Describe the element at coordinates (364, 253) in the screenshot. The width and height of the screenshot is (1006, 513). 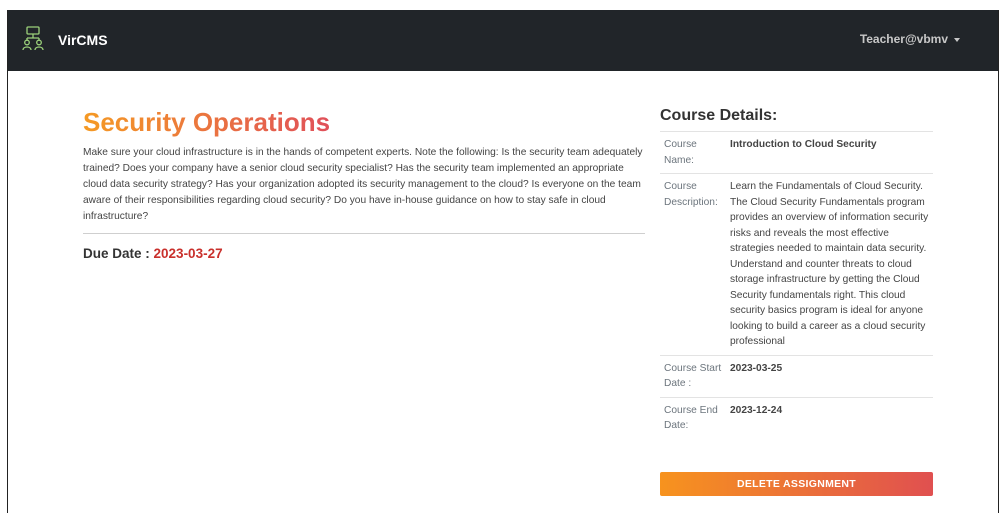
I see `due-date-row: Due Date : 2023-03-27` at that location.